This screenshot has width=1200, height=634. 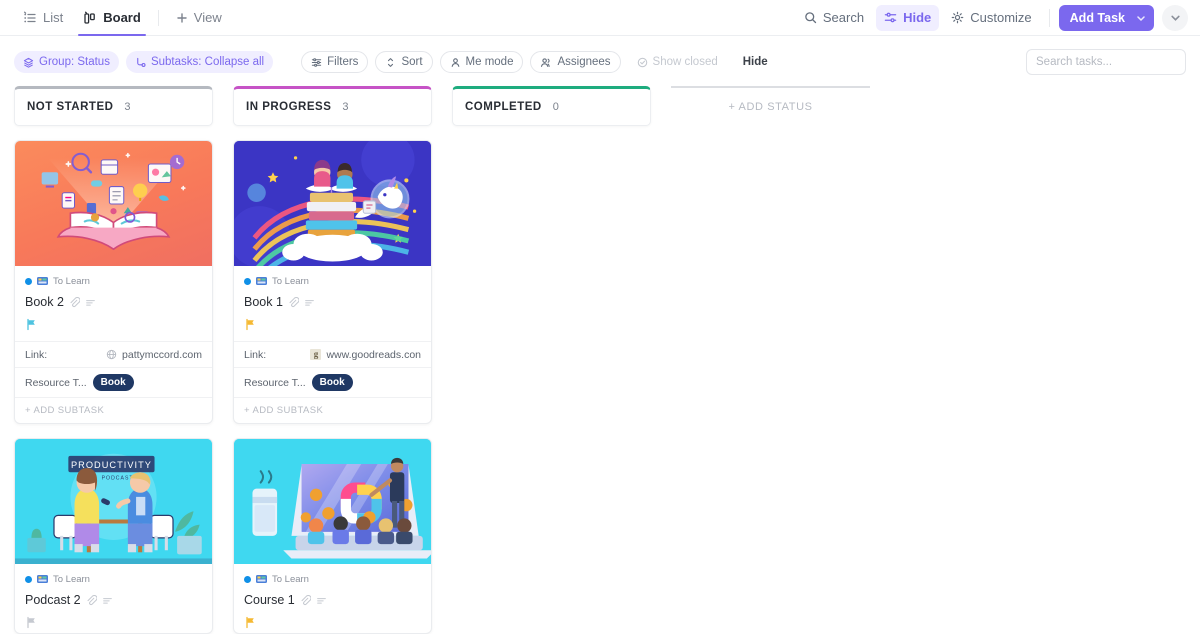 I want to click on card-title-row: Course 1, so click(x=332, y=600).